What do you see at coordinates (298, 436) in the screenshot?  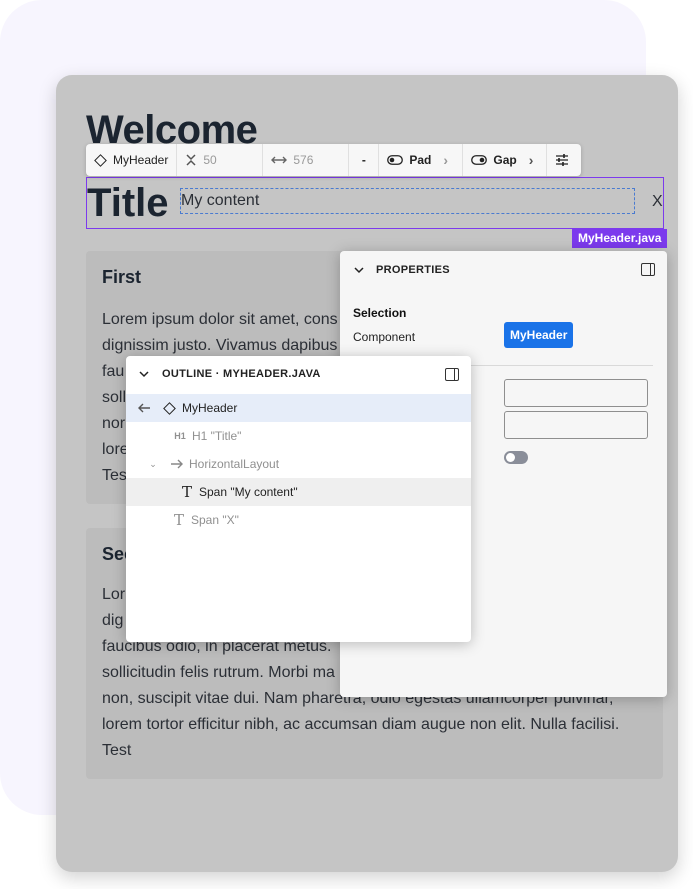 I see `outline-item-h1: H1 H1 "Title"` at bounding box center [298, 436].